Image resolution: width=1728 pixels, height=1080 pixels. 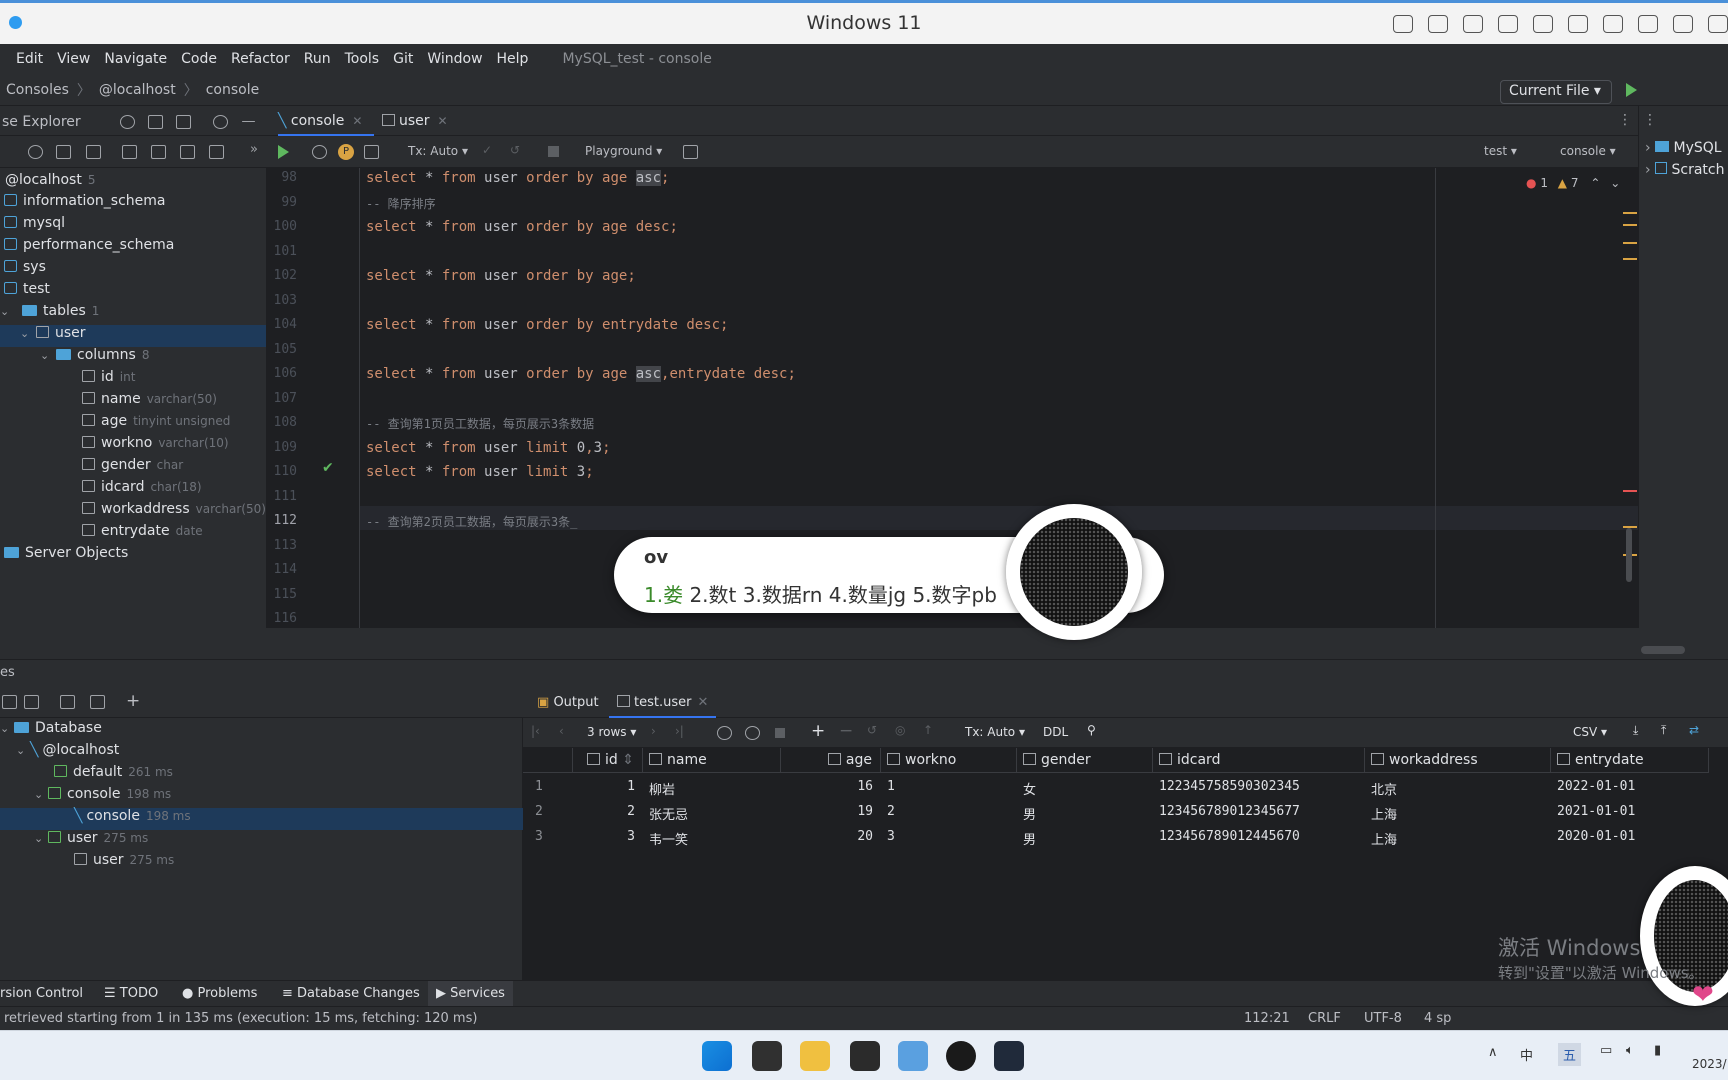 What do you see at coordinates (954, 595) in the screenshot?
I see `ime-candidate: 5.数字pb` at bounding box center [954, 595].